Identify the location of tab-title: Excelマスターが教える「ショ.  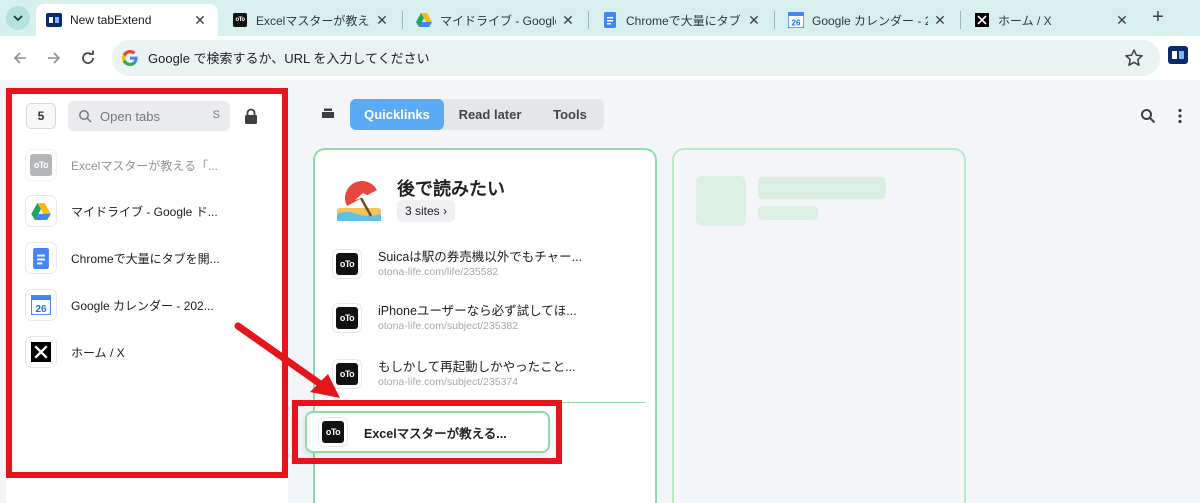
(313, 20).